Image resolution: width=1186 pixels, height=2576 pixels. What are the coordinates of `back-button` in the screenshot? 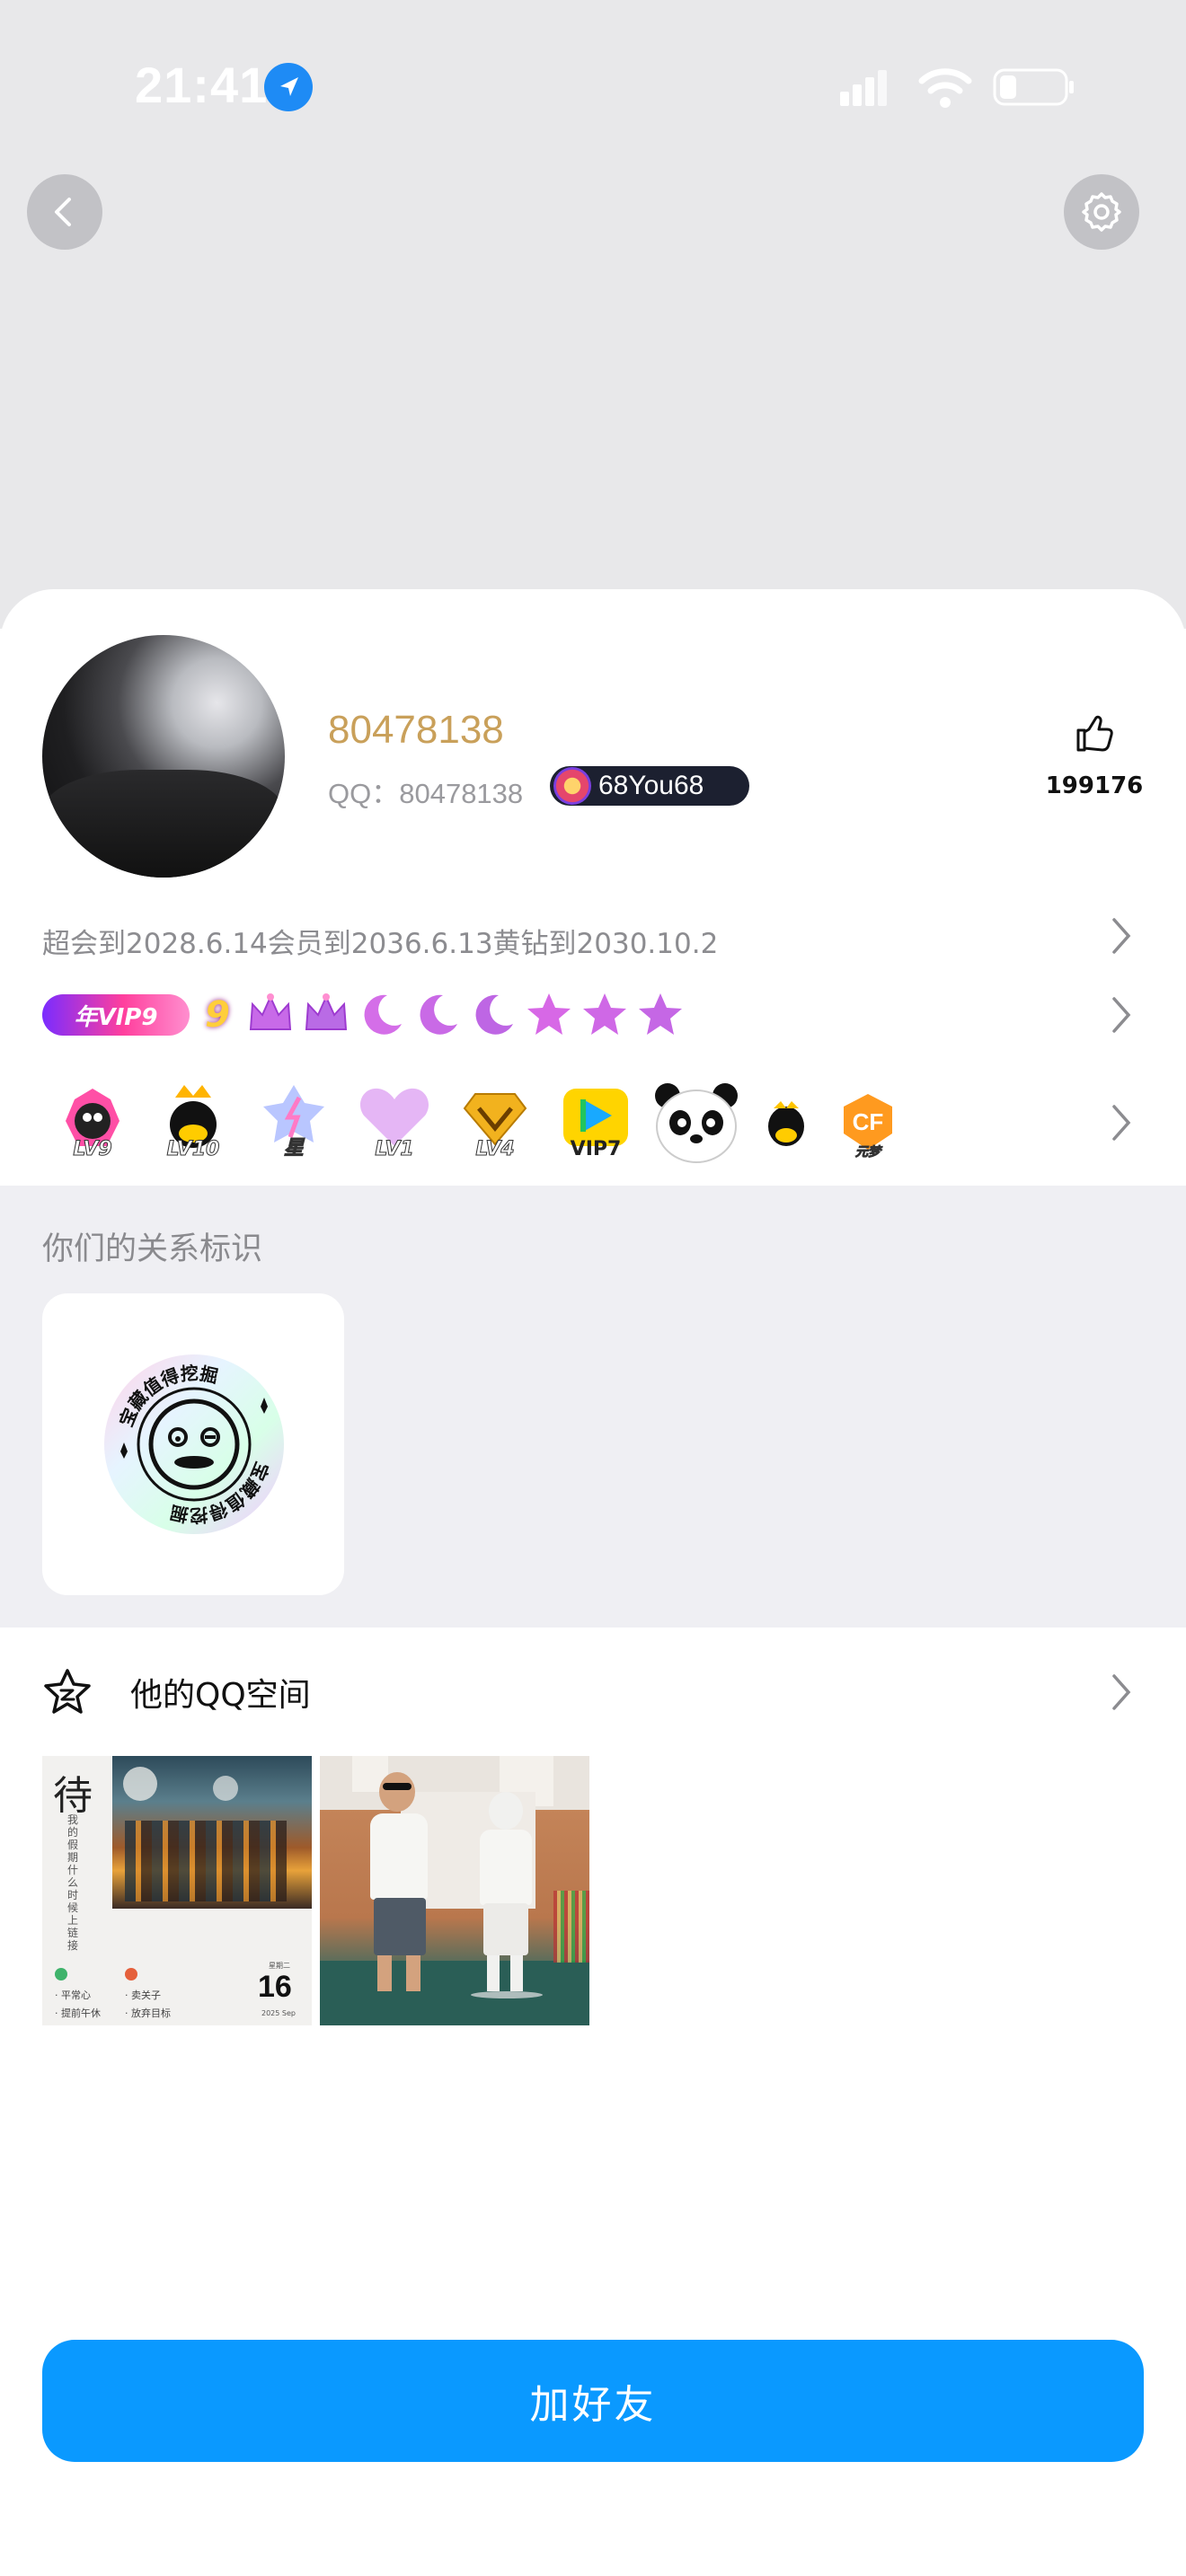 It's located at (64, 212).